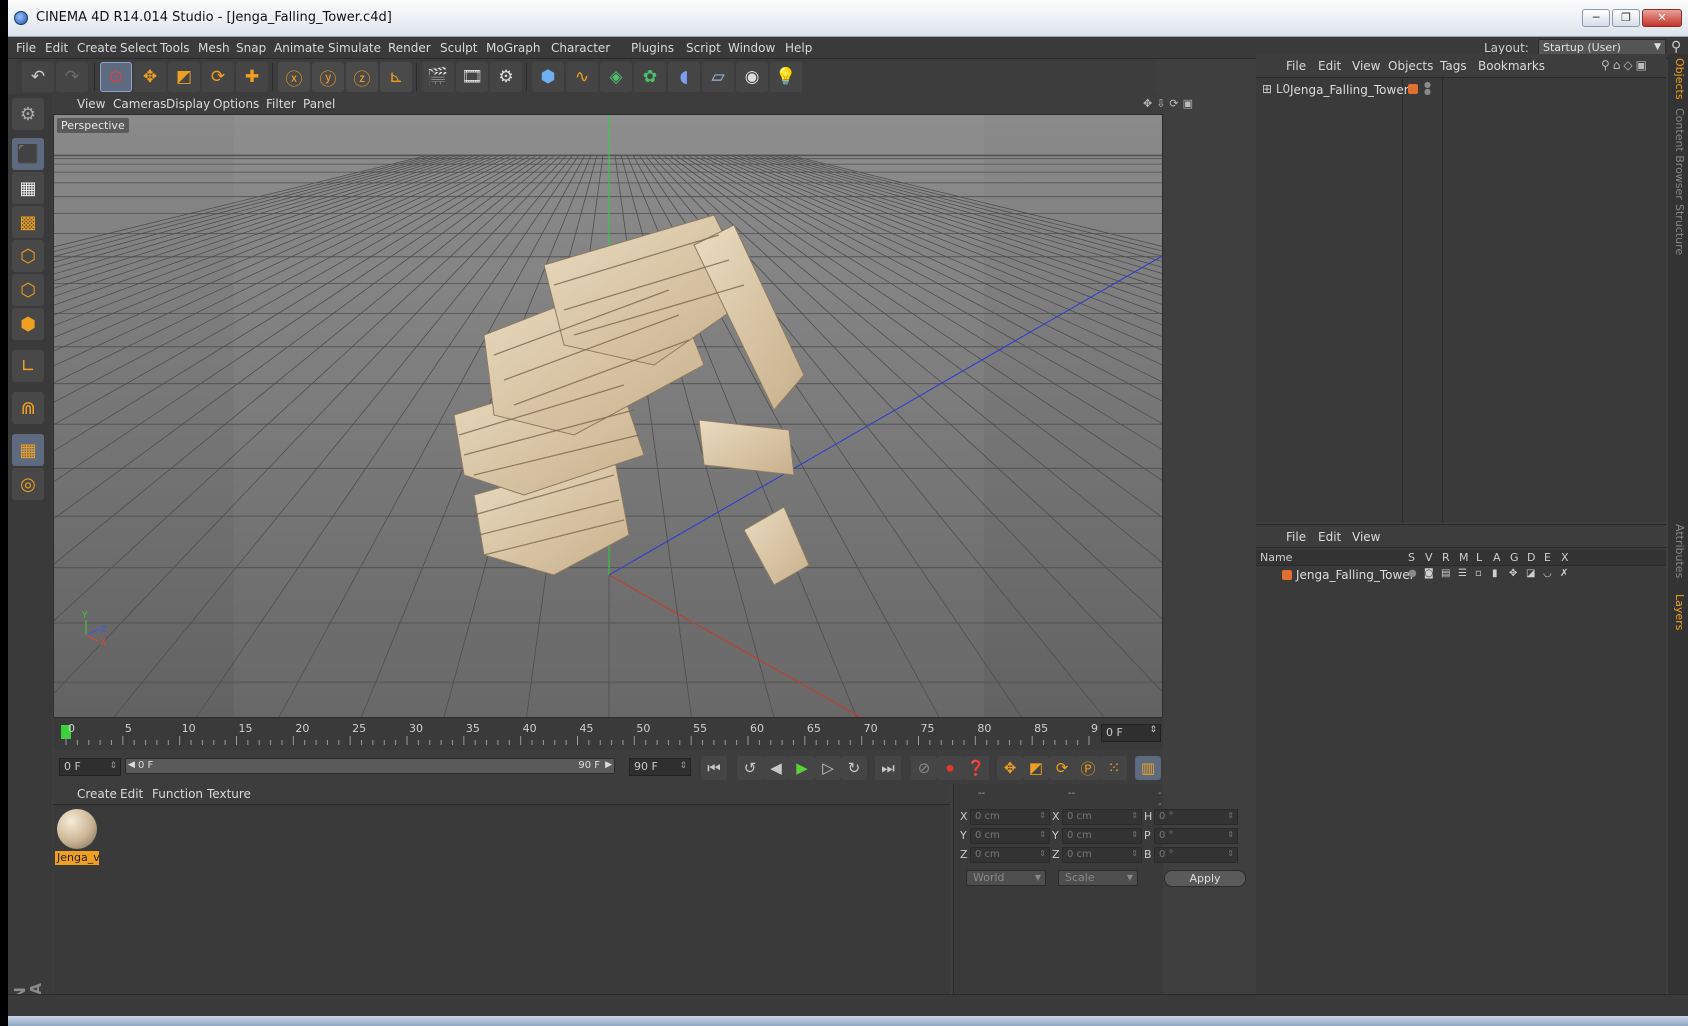 This screenshot has width=1688, height=1026. What do you see at coordinates (1098, 878) in the screenshot?
I see `coordinate-mode-select: Scale ▼` at bounding box center [1098, 878].